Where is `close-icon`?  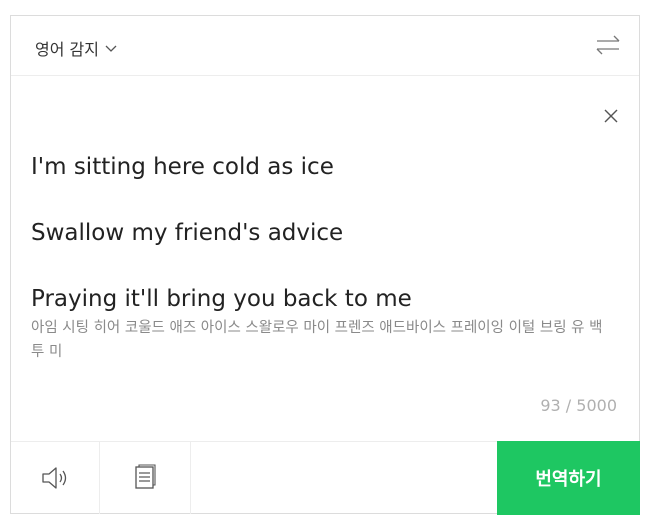 close-icon is located at coordinates (611, 116).